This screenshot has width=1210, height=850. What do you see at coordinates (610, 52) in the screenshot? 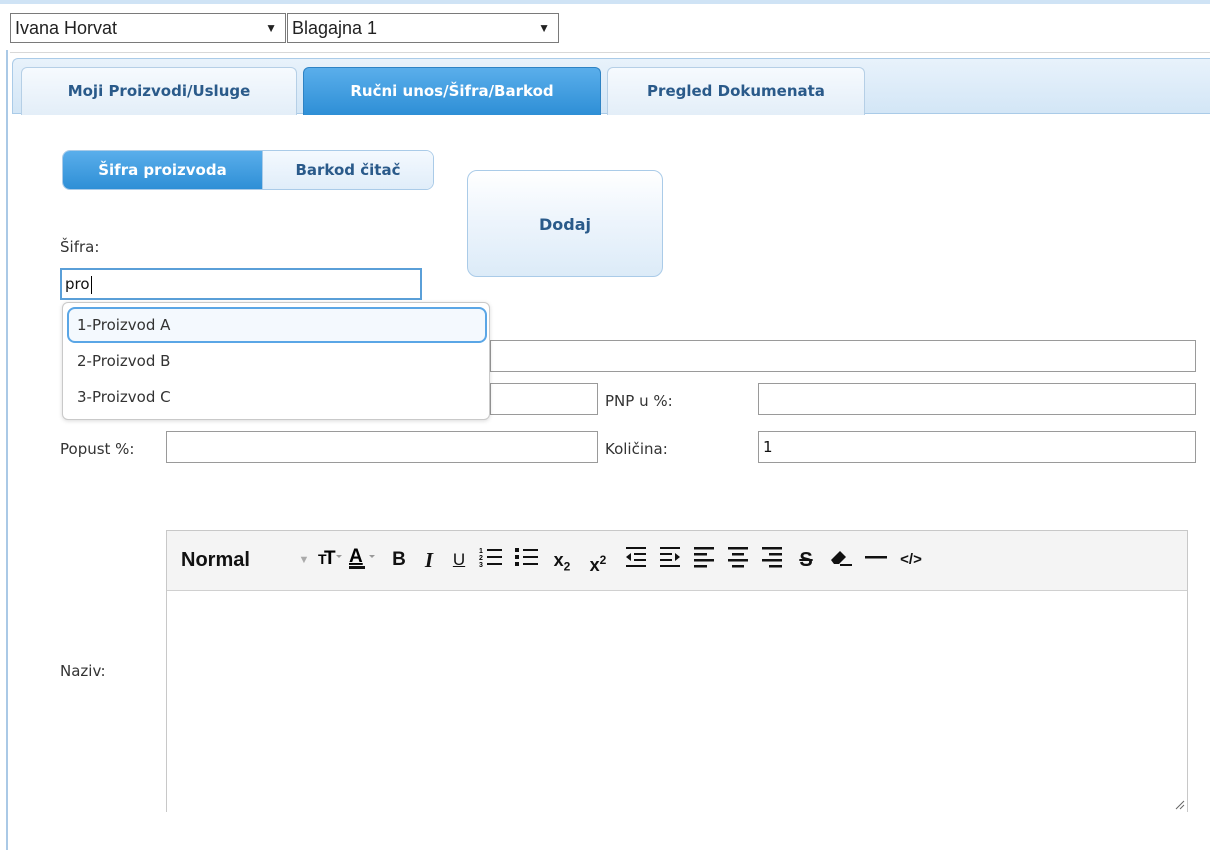
I see `header-divider` at bounding box center [610, 52].